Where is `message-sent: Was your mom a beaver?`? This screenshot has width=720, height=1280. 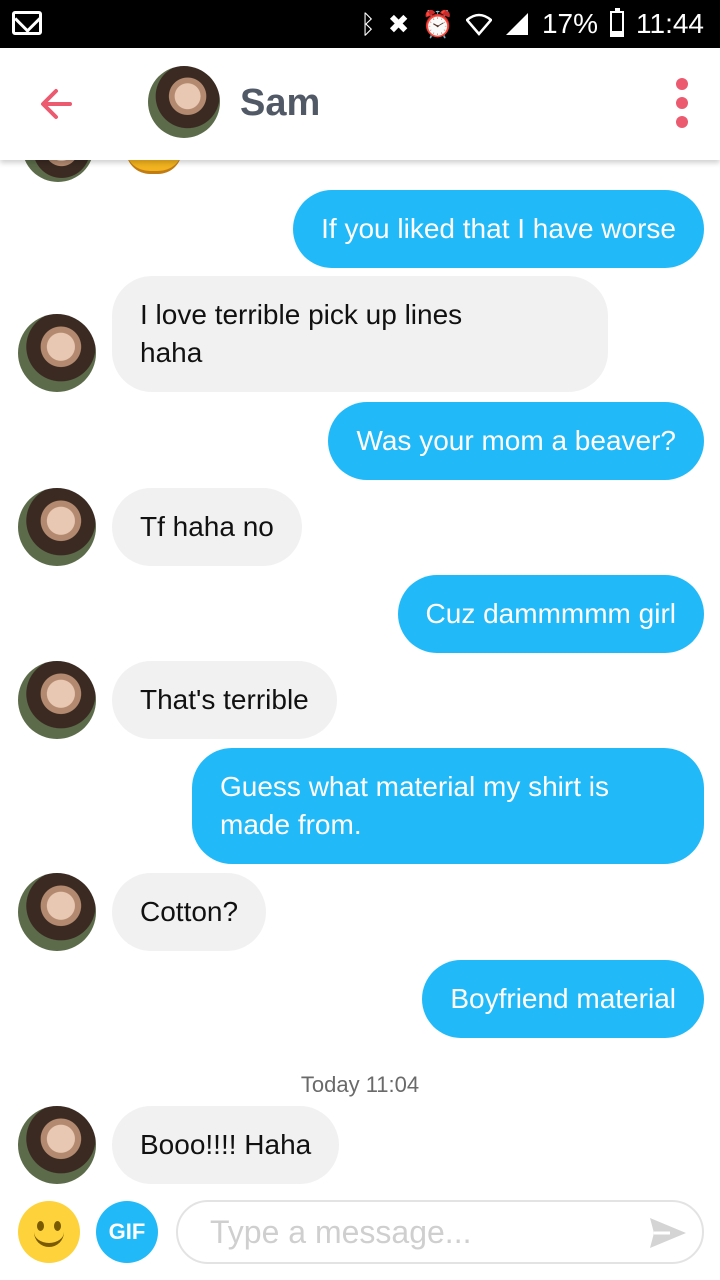 message-sent: Was your mom a beaver? is located at coordinates (516, 441).